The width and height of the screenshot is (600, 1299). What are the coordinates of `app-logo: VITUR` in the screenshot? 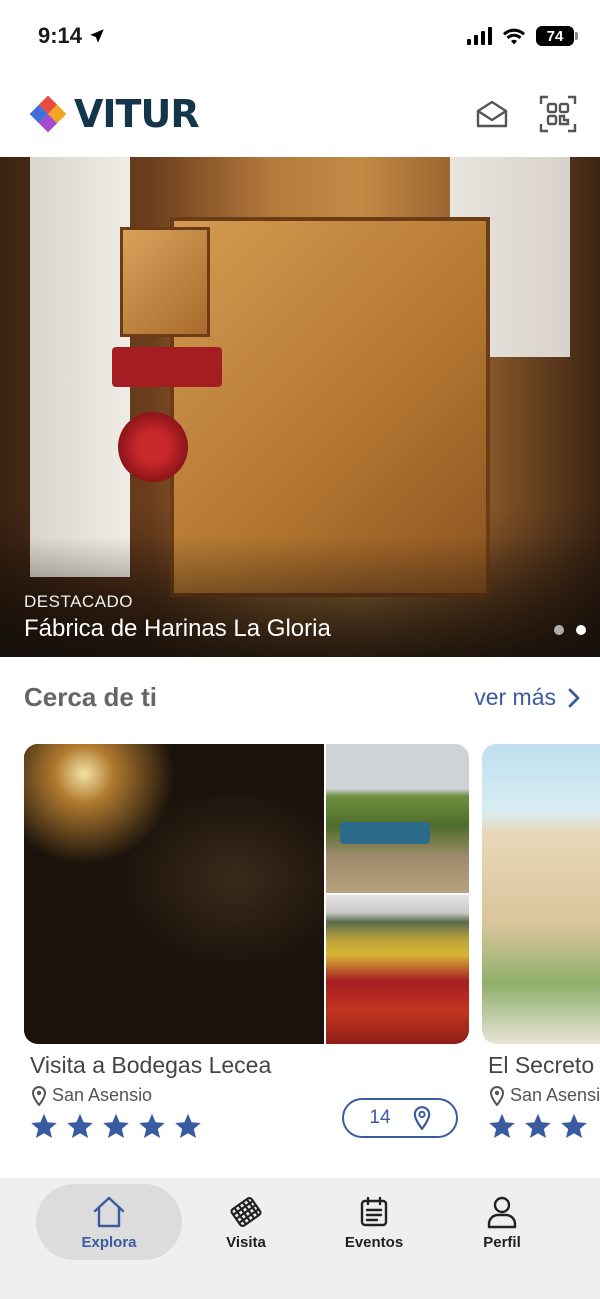 It's located at (113, 114).